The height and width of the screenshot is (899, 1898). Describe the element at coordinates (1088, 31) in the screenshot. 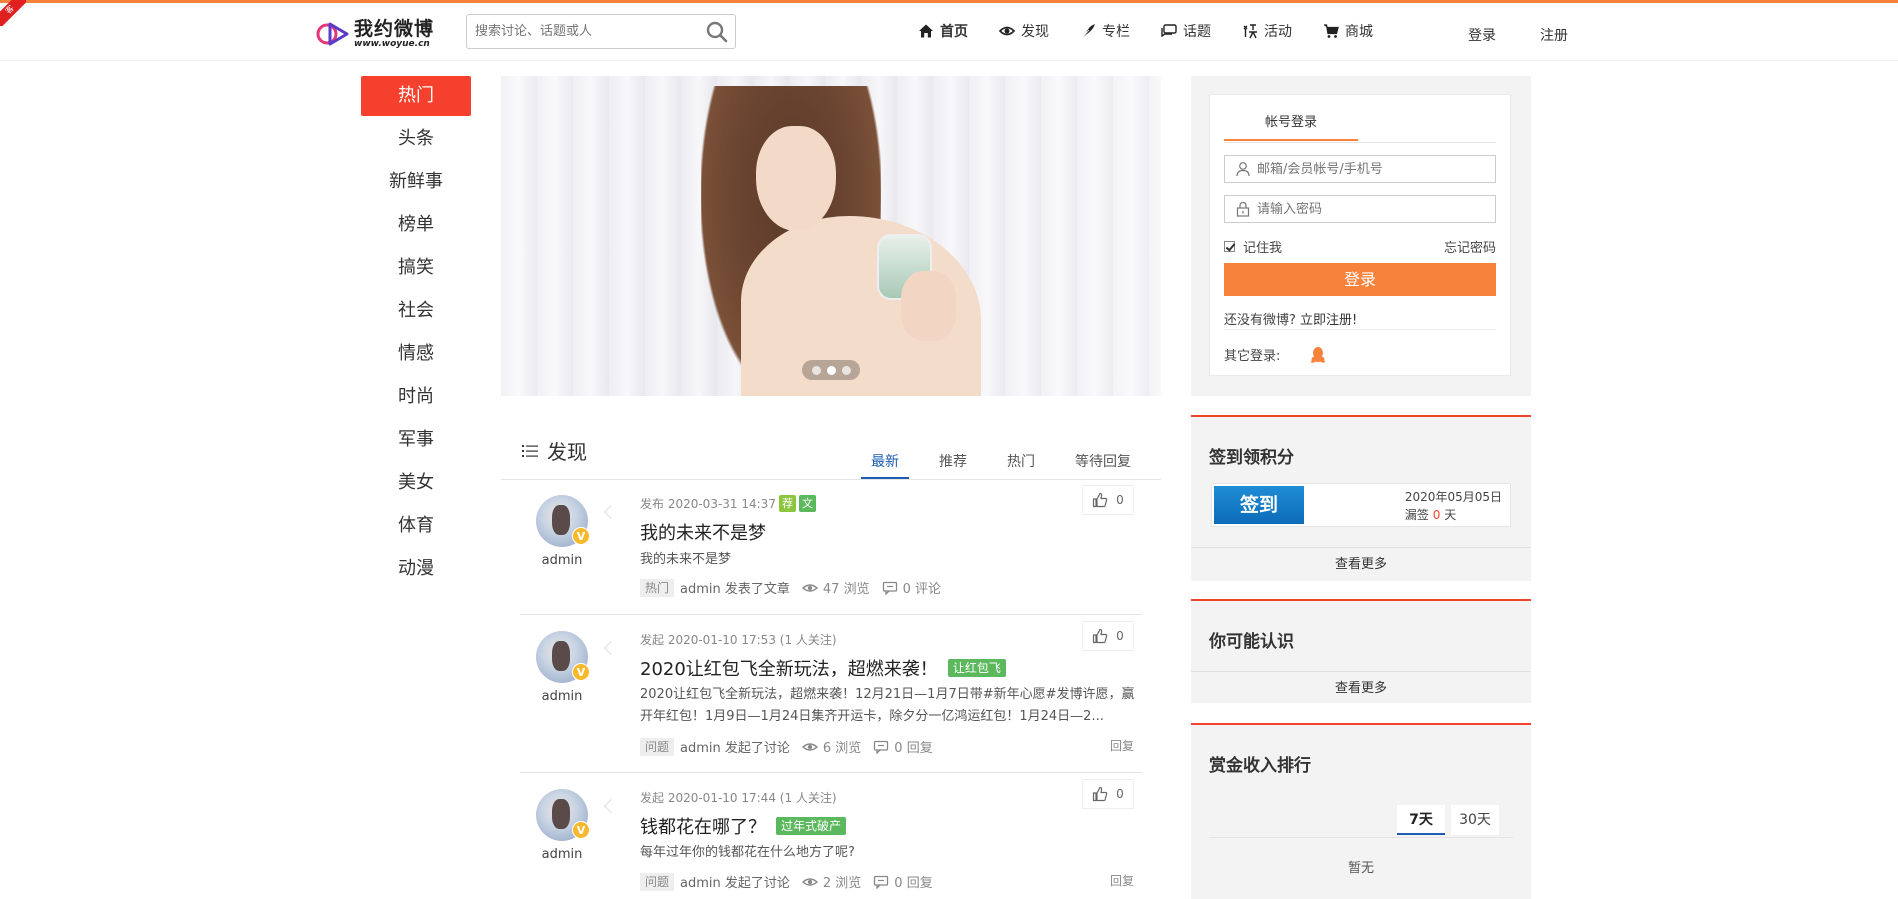

I see `feather-icon` at that location.